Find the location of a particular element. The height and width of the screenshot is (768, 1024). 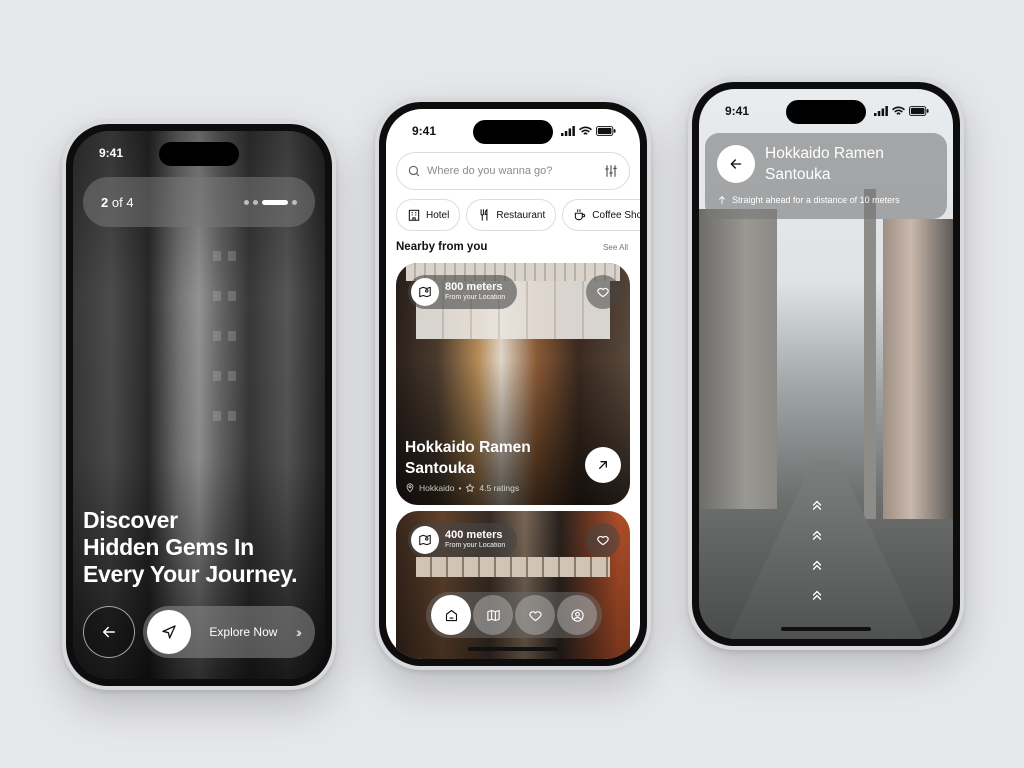

onboarding-pager: 2 of 4 is located at coordinates (199, 202).